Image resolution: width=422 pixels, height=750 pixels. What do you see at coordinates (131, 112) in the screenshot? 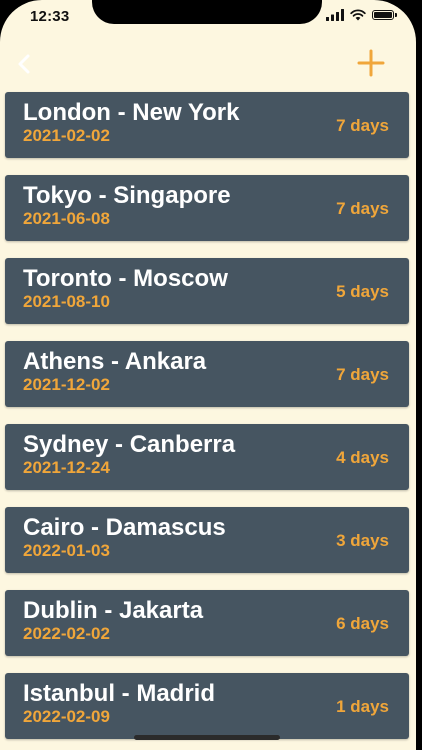
I see `trip-route: London - New York` at bounding box center [131, 112].